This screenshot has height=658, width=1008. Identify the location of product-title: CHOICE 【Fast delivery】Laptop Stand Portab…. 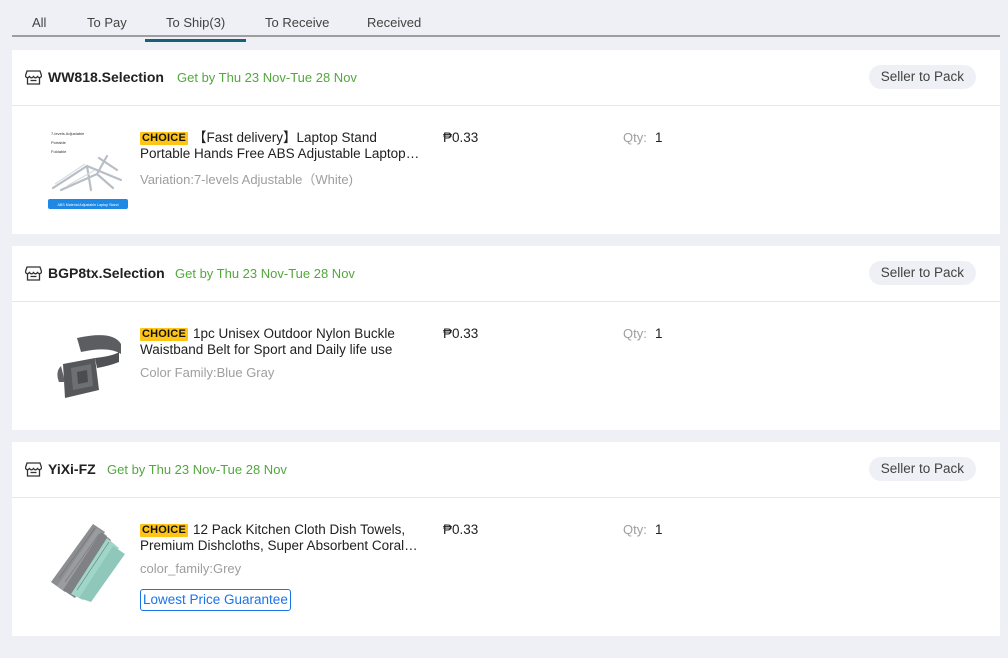
(280, 146).